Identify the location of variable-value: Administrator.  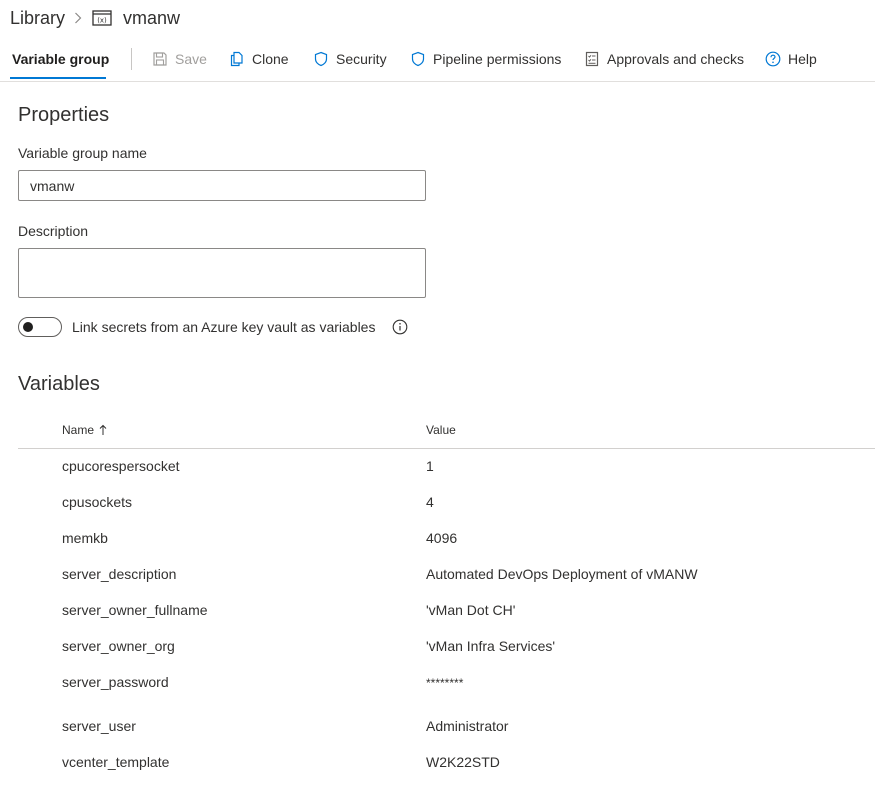
(467, 726).